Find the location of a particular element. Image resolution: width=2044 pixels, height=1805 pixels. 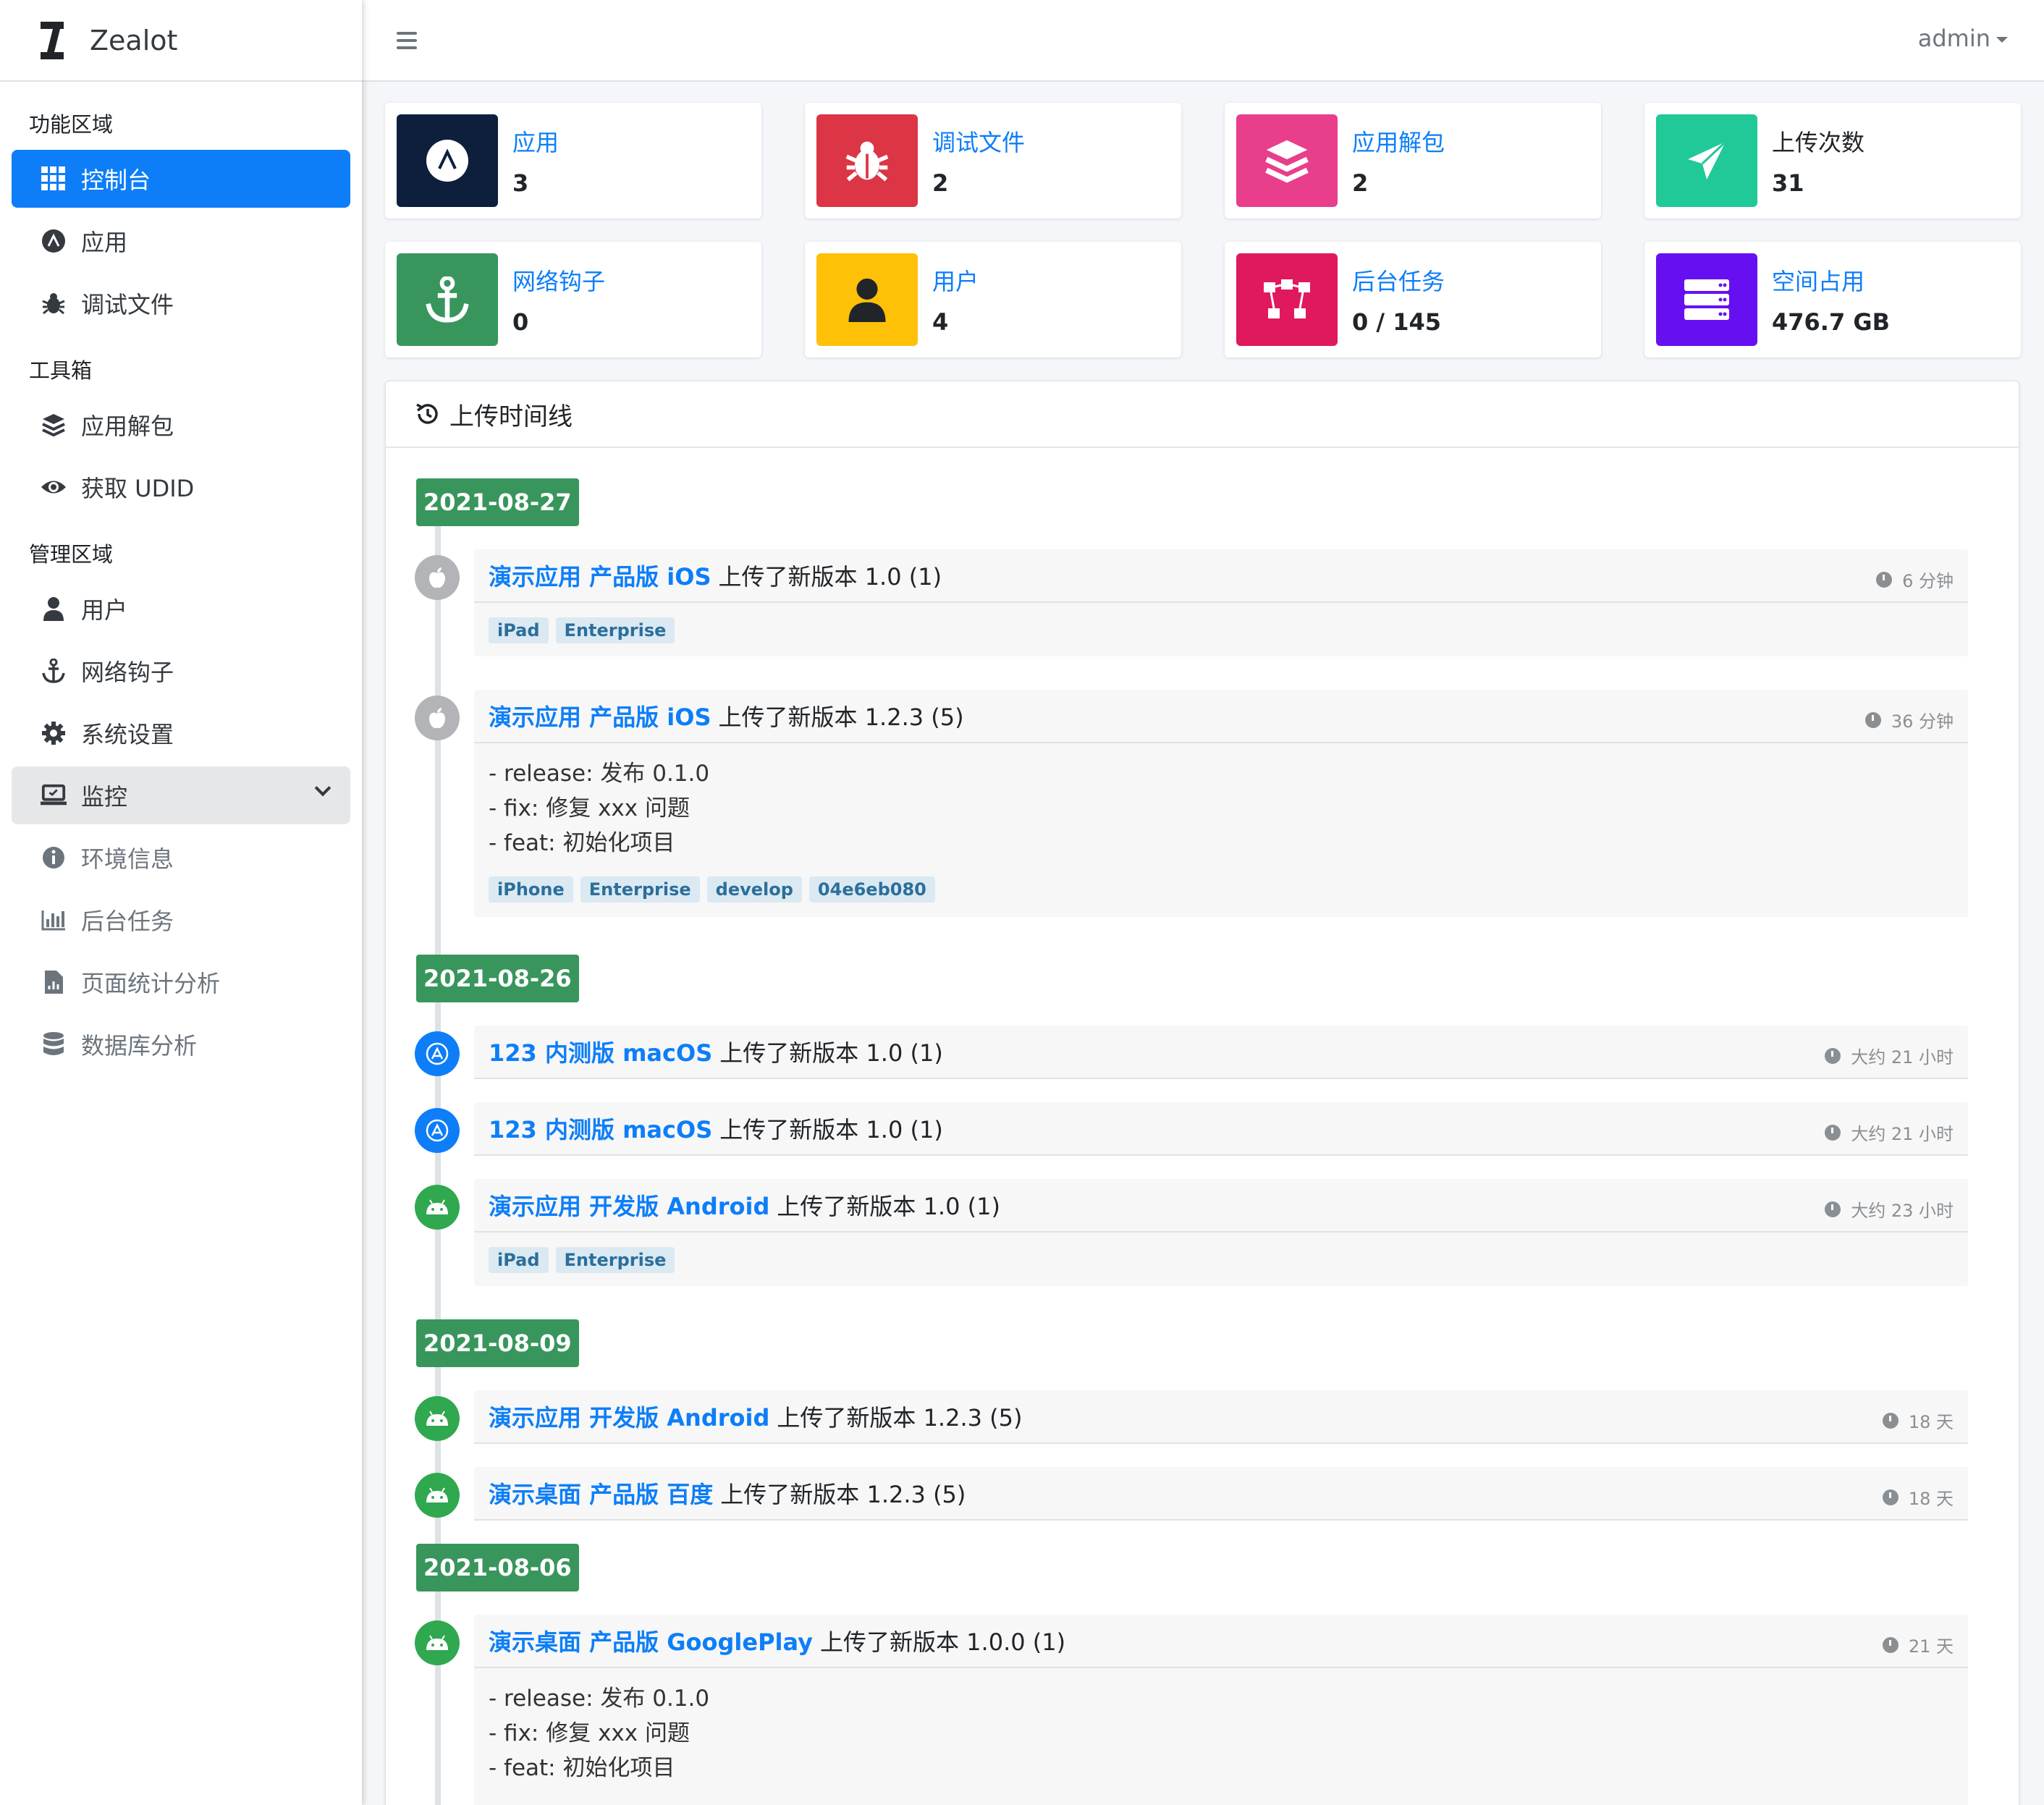

sidebar-item-label: 控制台 is located at coordinates (116, 180).